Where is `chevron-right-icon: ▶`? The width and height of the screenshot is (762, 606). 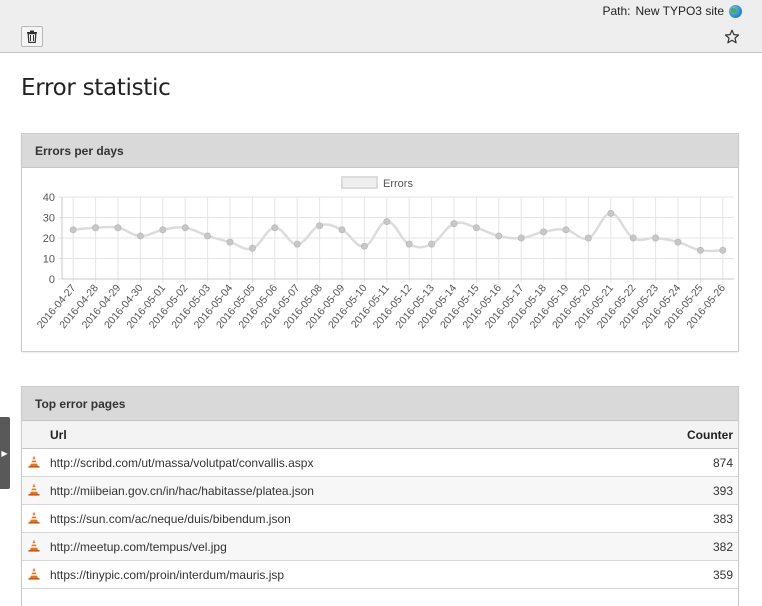
chevron-right-icon: ▶ is located at coordinates (4, 453).